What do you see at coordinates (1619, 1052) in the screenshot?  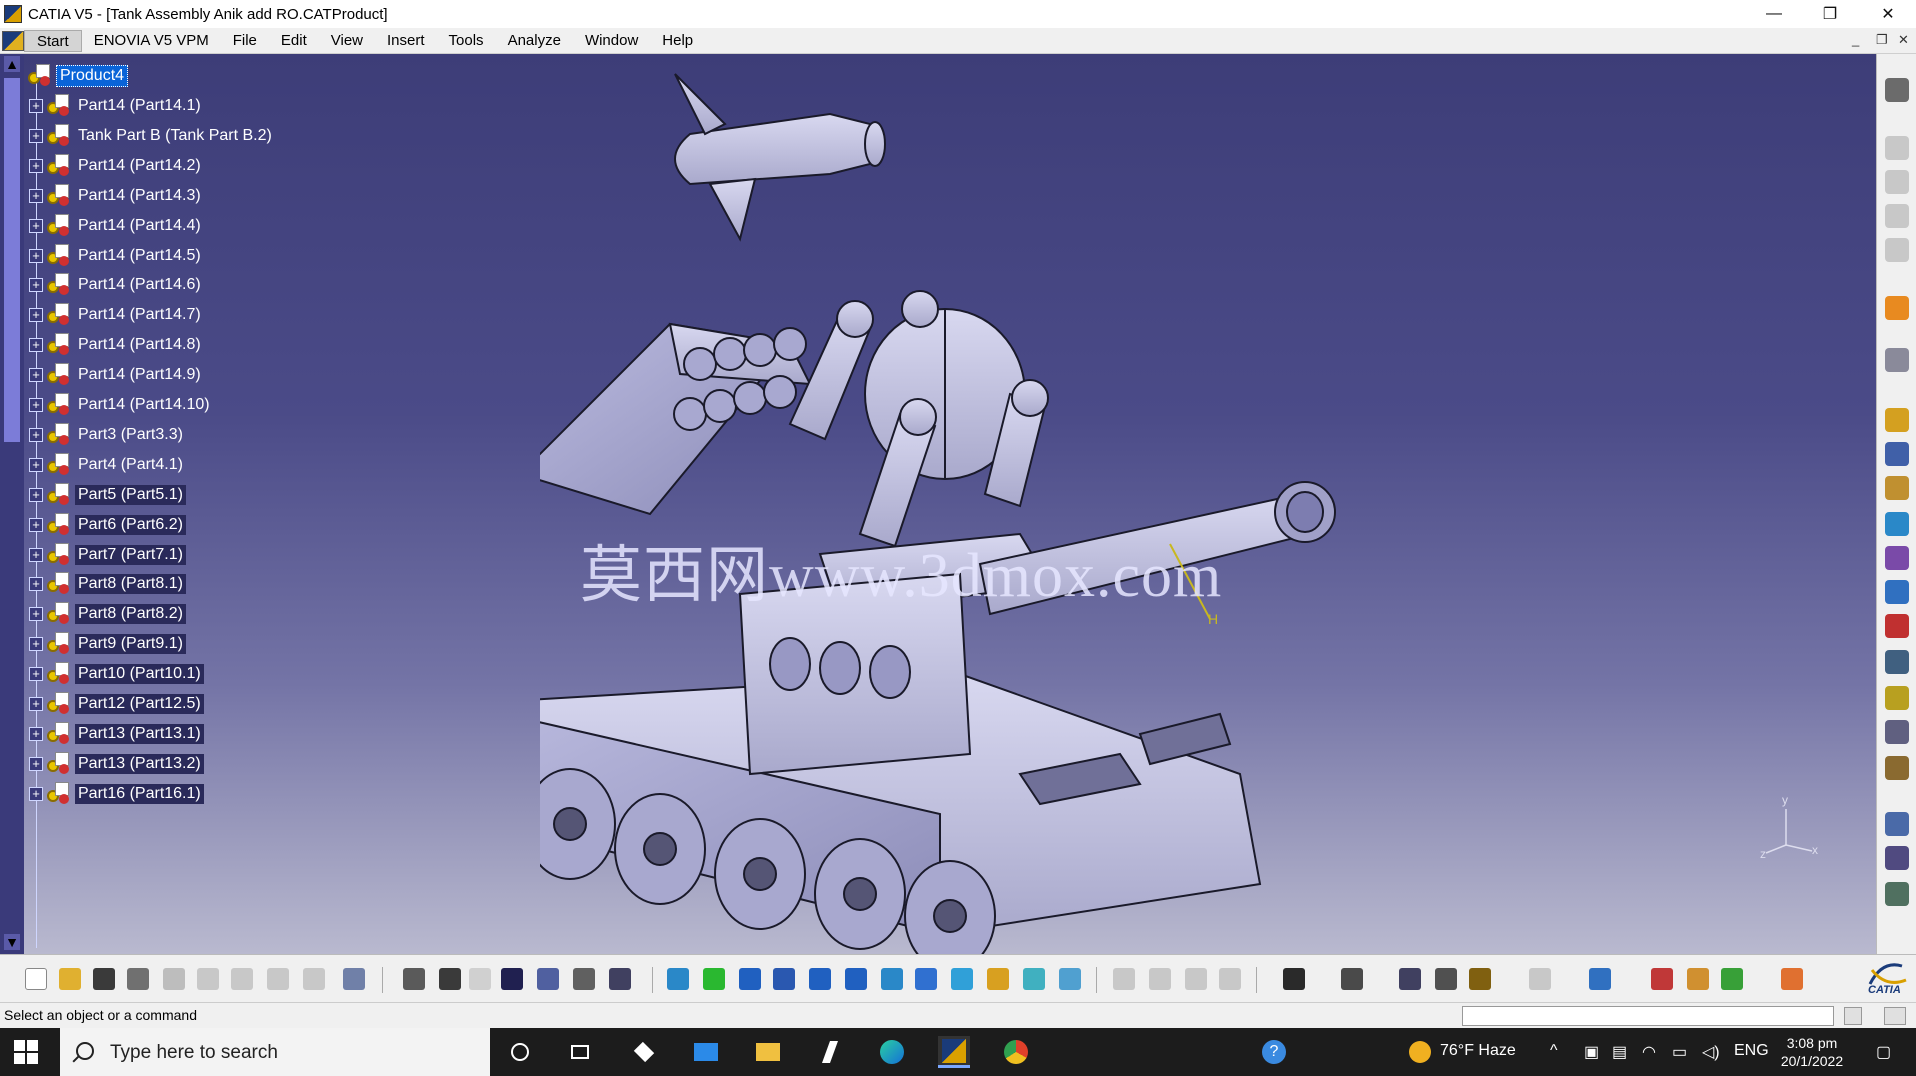 I see `network-vpn-icon: ▤` at bounding box center [1619, 1052].